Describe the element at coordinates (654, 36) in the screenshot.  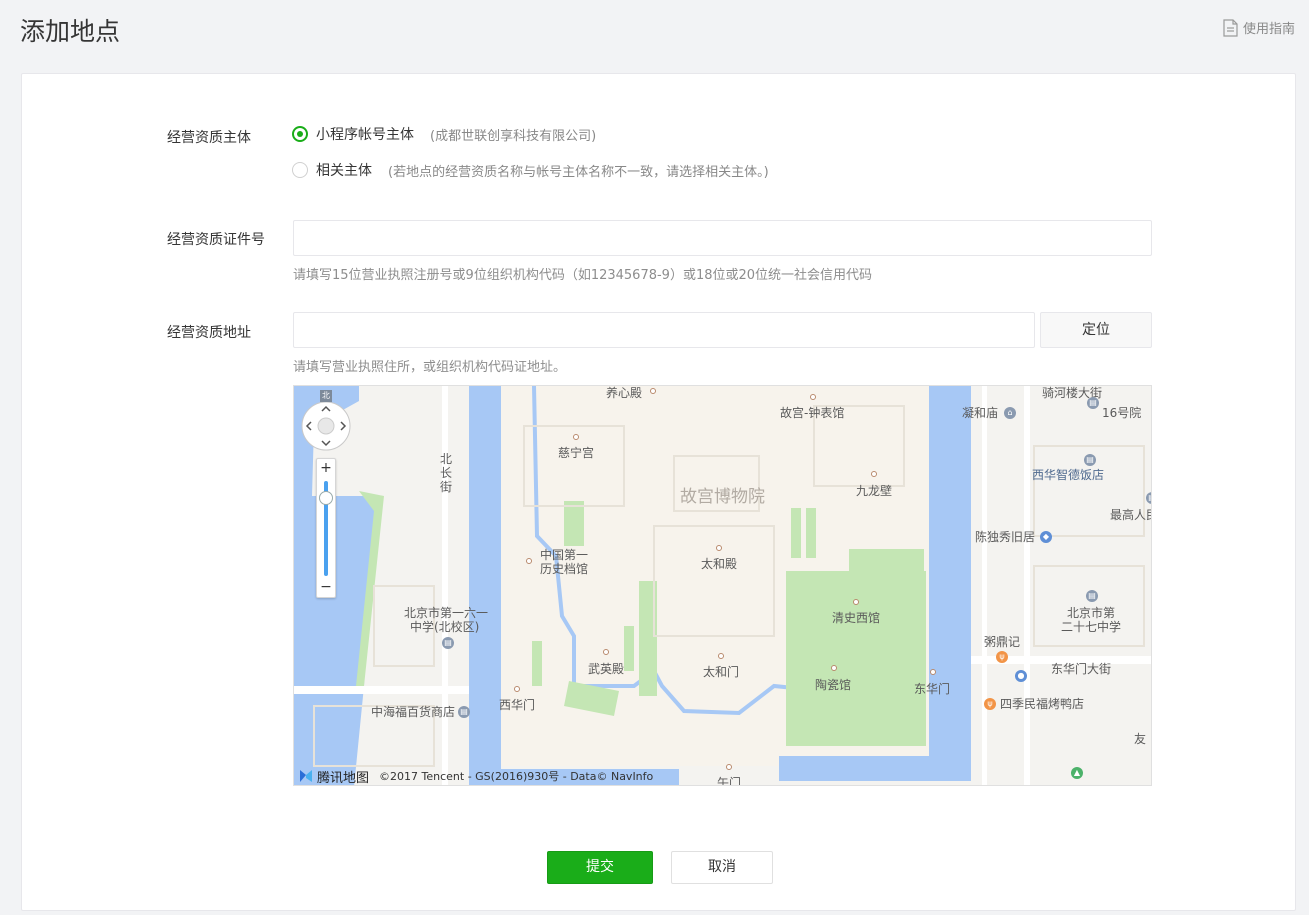
I see `page-header: 添加地点 使用指南` at that location.